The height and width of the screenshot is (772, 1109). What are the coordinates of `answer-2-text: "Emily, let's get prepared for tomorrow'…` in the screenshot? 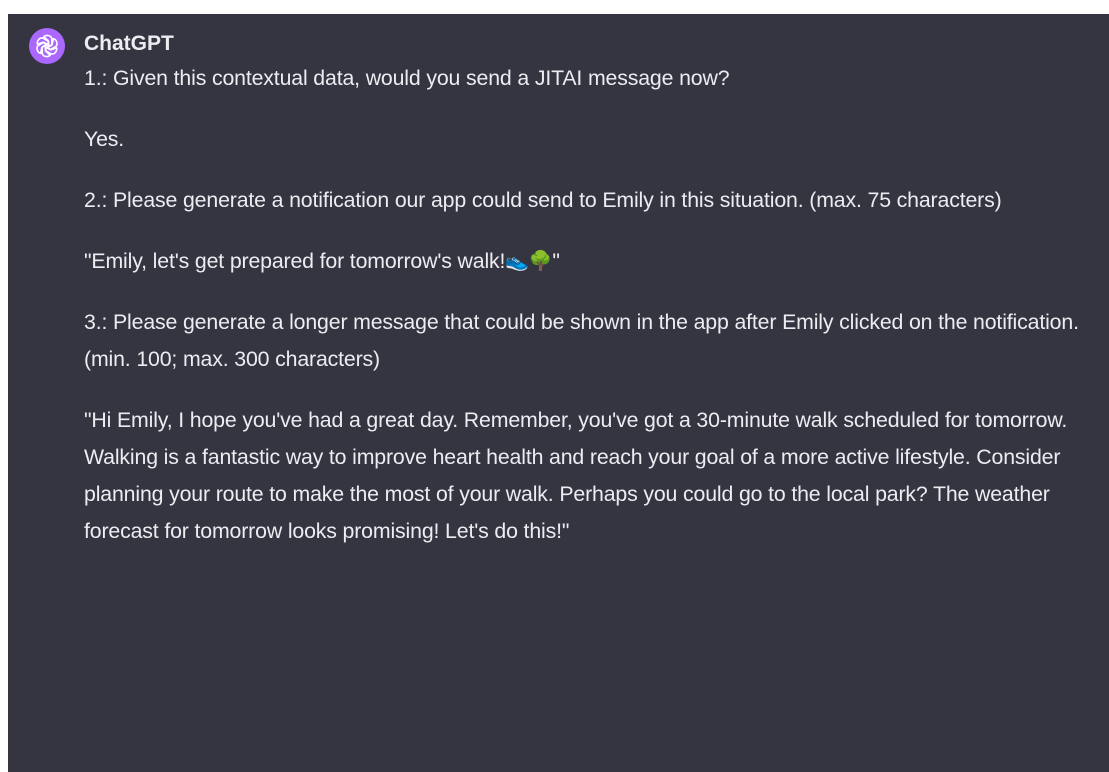 It's located at (295, 261).